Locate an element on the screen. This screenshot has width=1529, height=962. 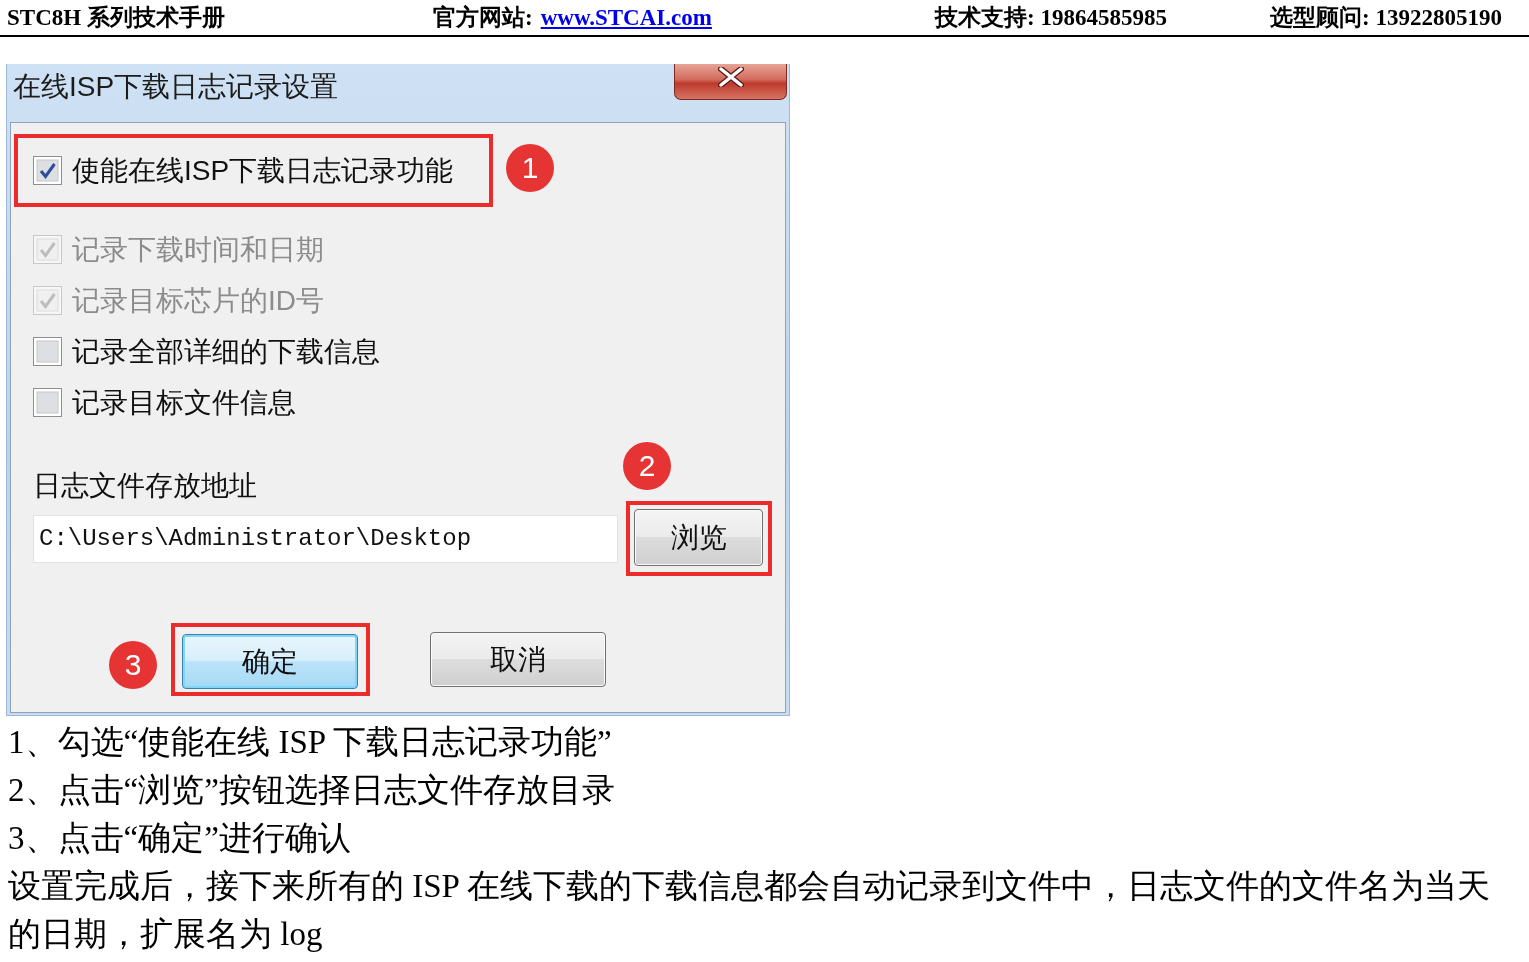
close-button is located at coordinates (730, 82).